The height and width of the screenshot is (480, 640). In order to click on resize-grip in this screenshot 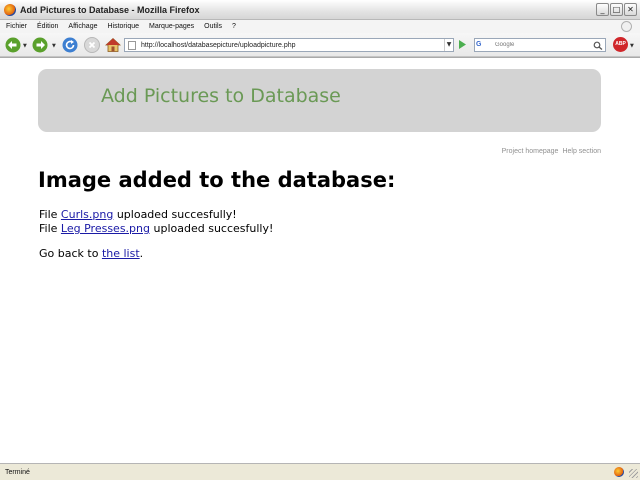, I will do `click(633, 473)`.